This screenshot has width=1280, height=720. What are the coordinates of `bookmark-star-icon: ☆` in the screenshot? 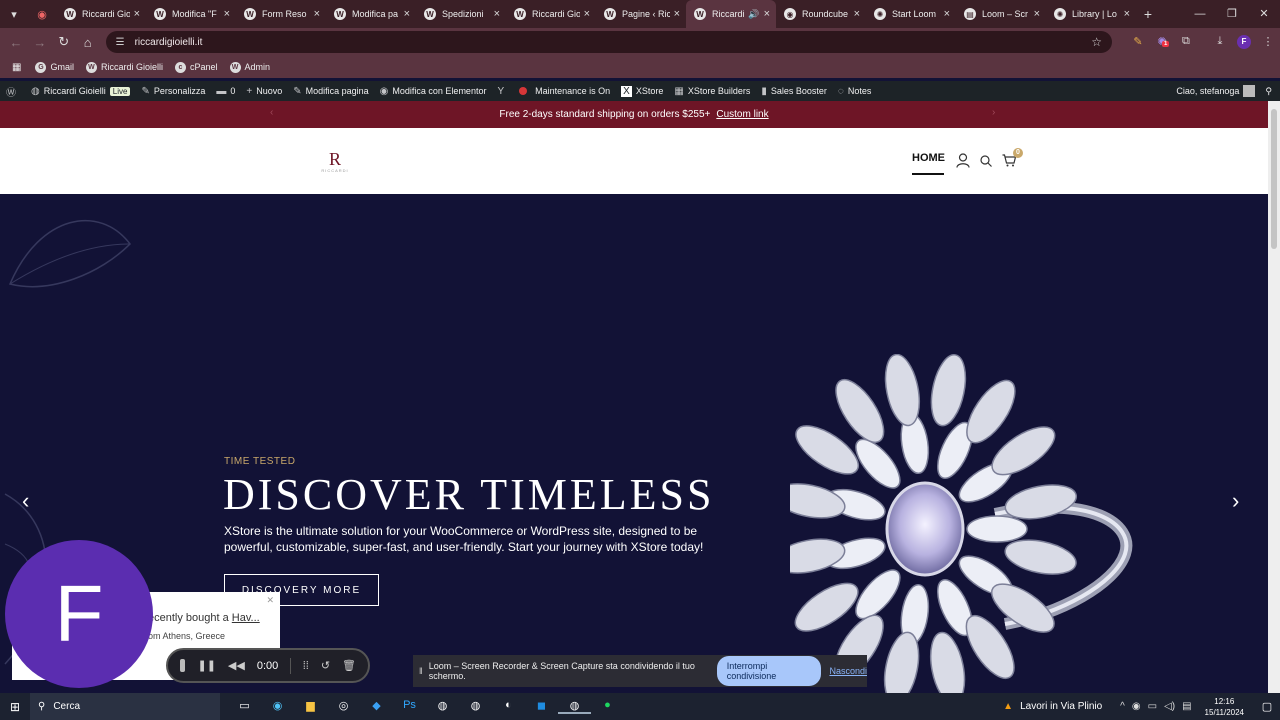 It's located at (1096, 42).